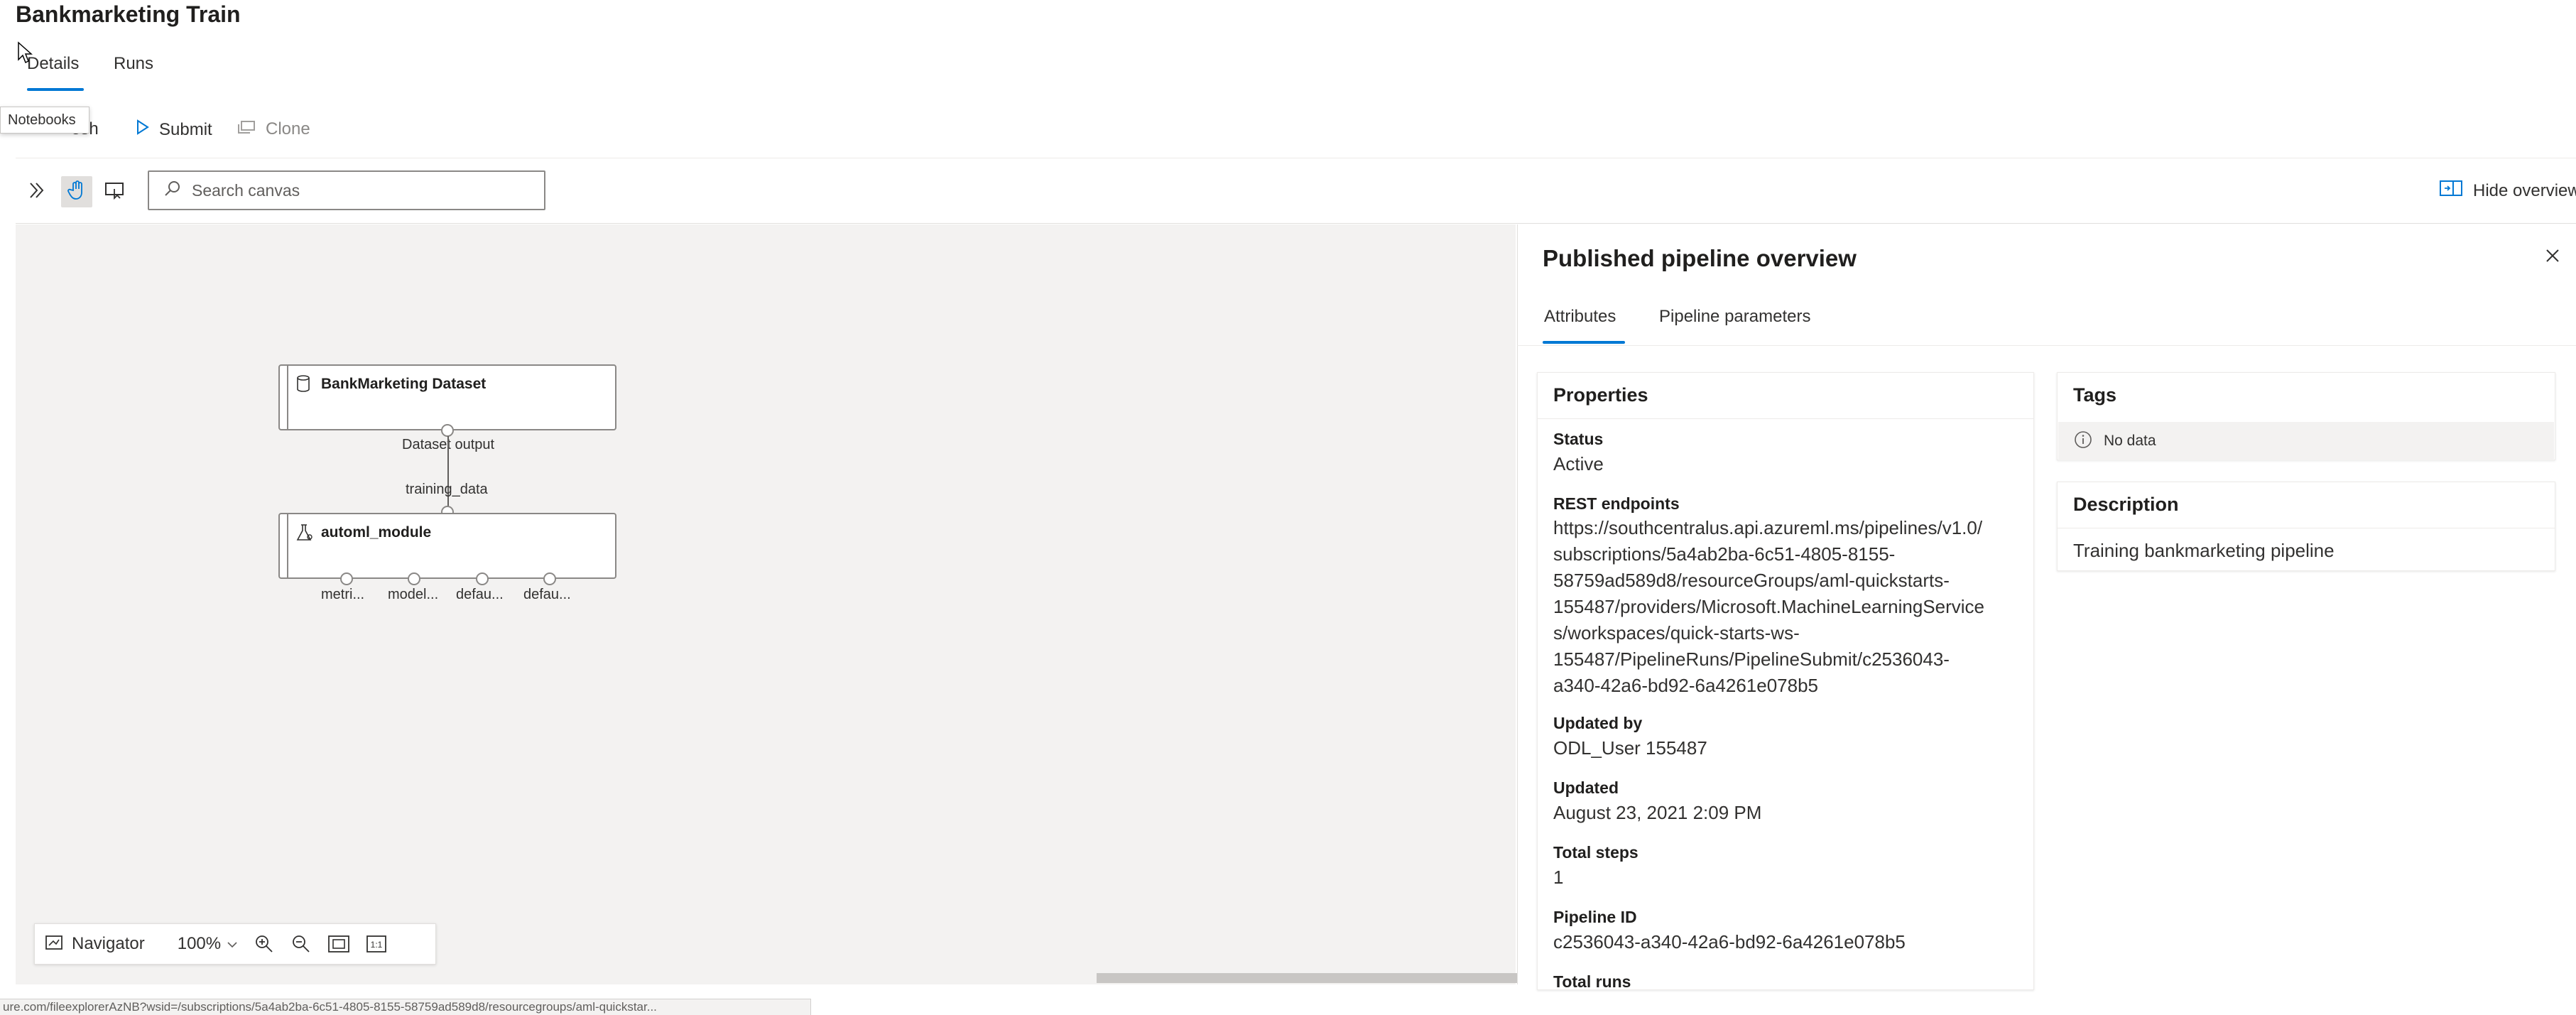  I want to click on total-steps-value: 1, so click(1558, 877).